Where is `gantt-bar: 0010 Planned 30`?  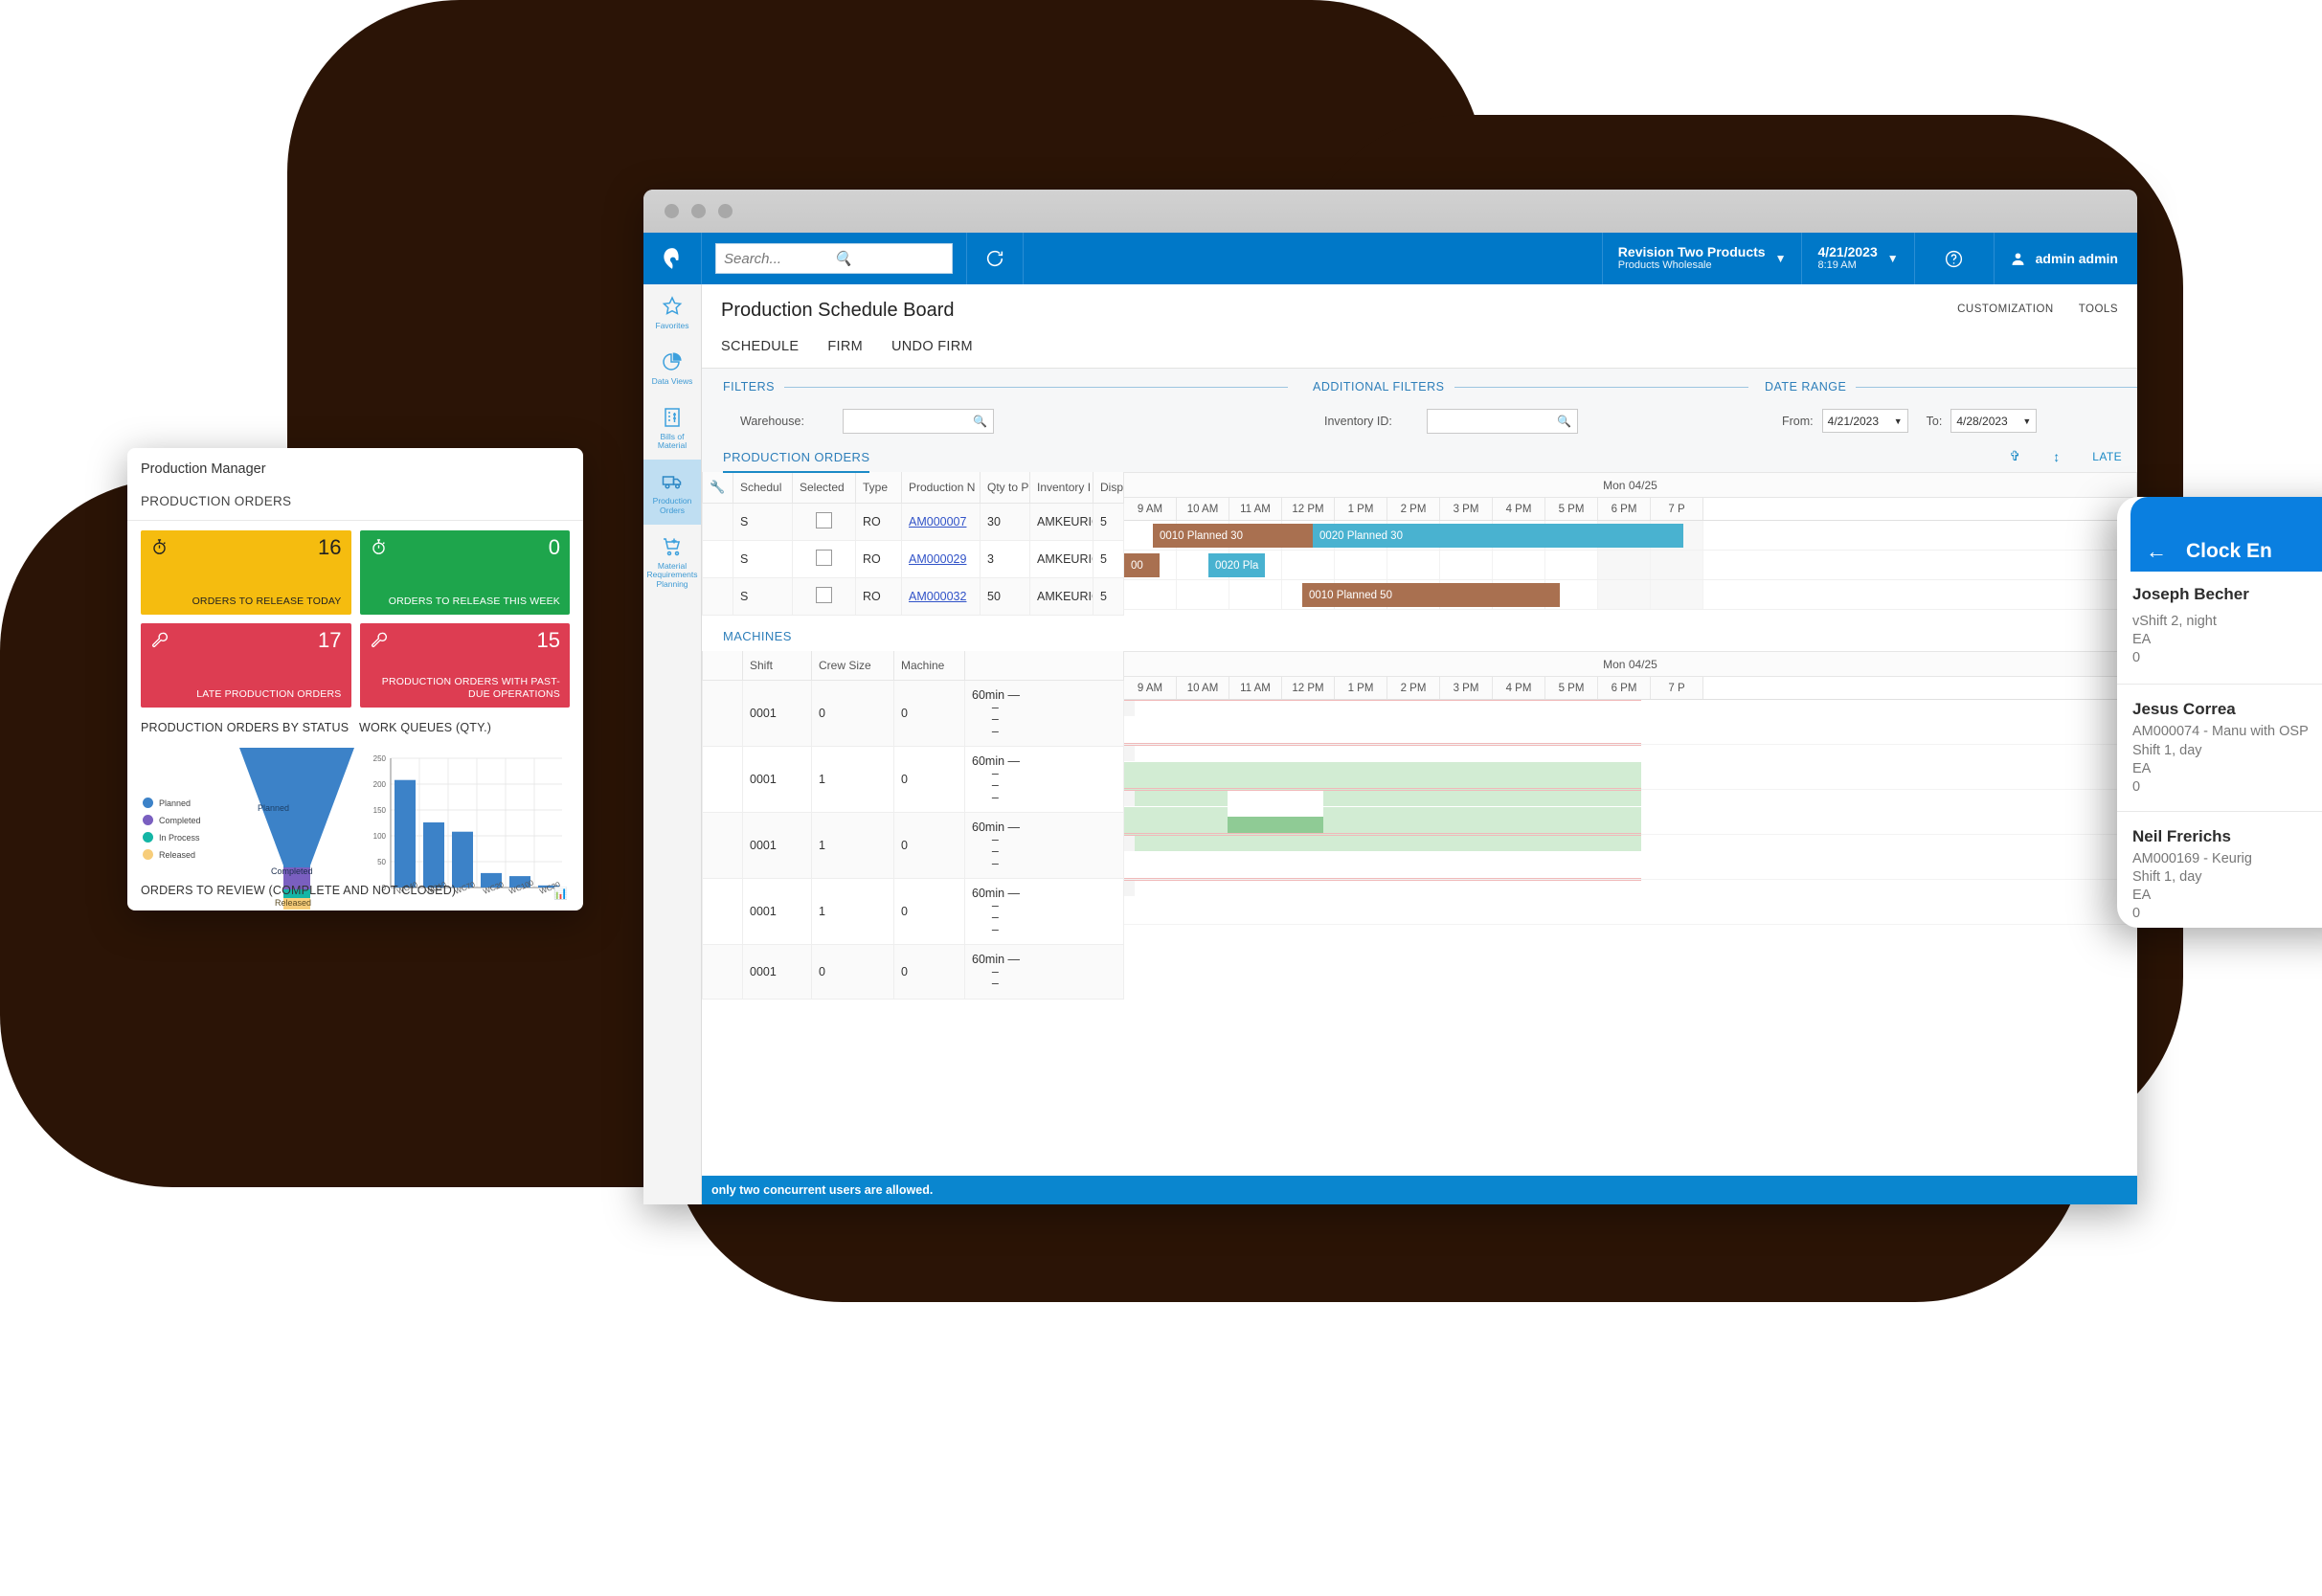
gantt-bar: 0010 Planned 30 is located at coordinates (1236, 536).